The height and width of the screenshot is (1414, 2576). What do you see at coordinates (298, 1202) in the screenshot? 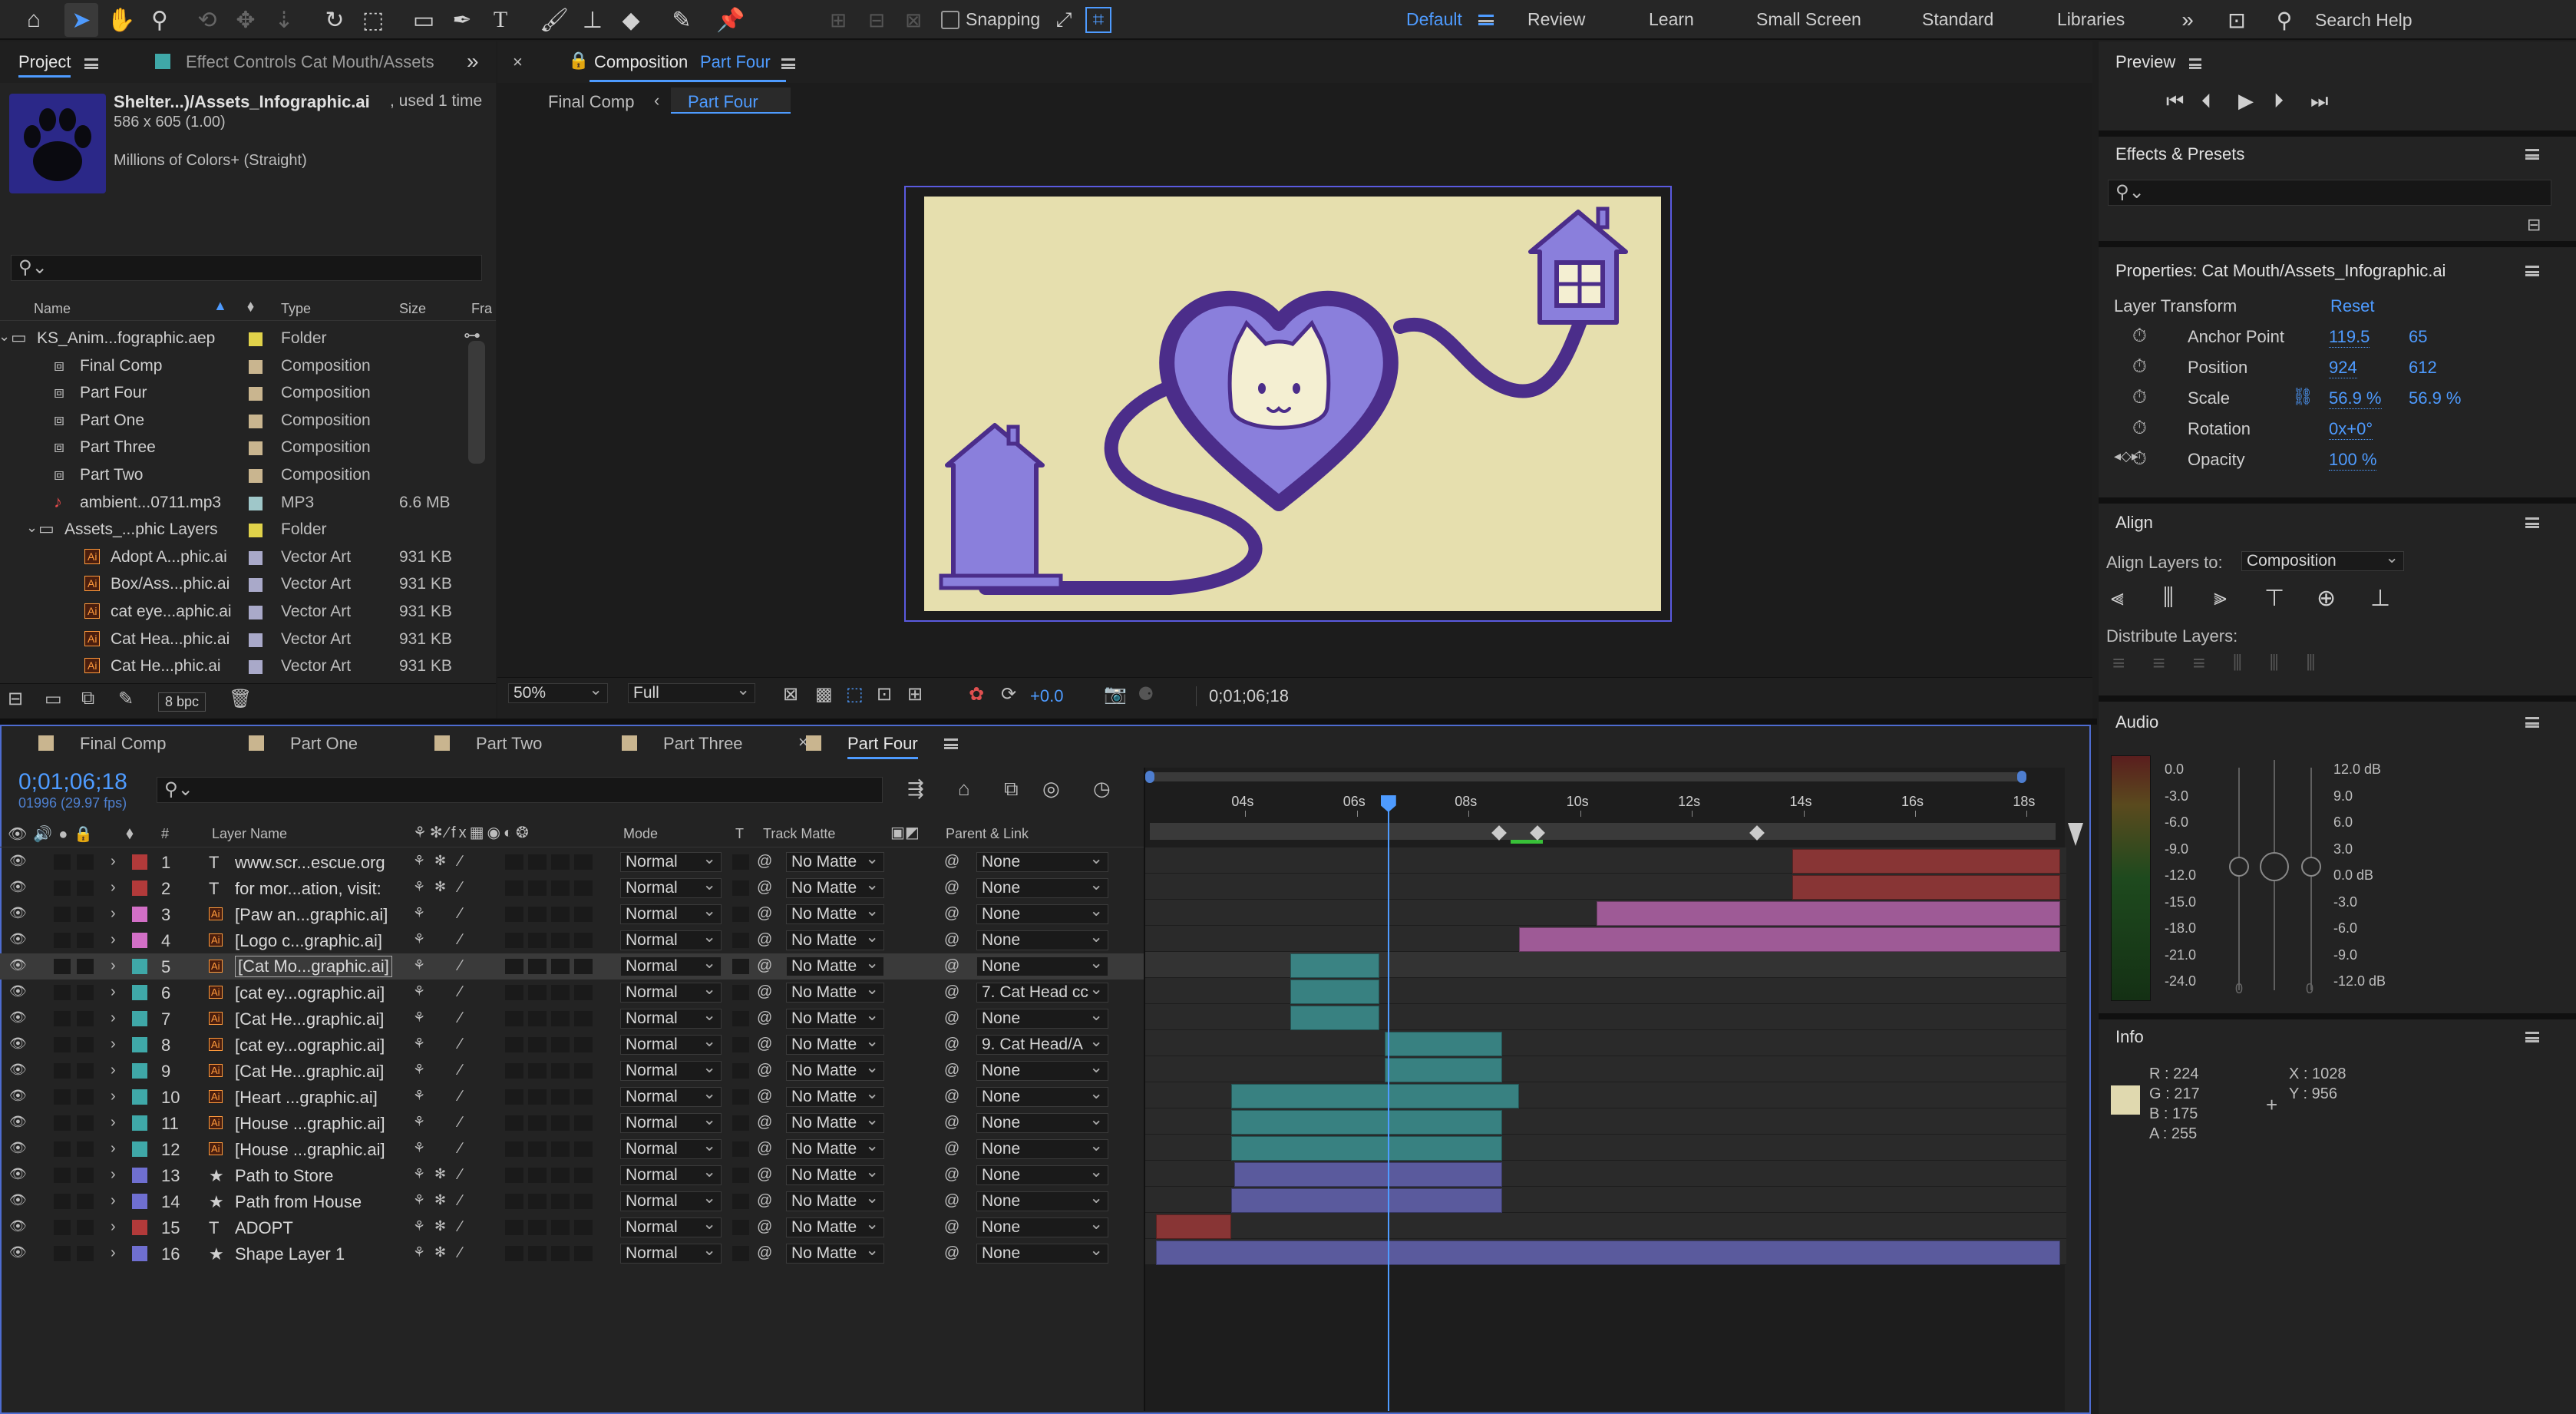
I see `layer-name: Path from House` at bounding box center [298, 1202].